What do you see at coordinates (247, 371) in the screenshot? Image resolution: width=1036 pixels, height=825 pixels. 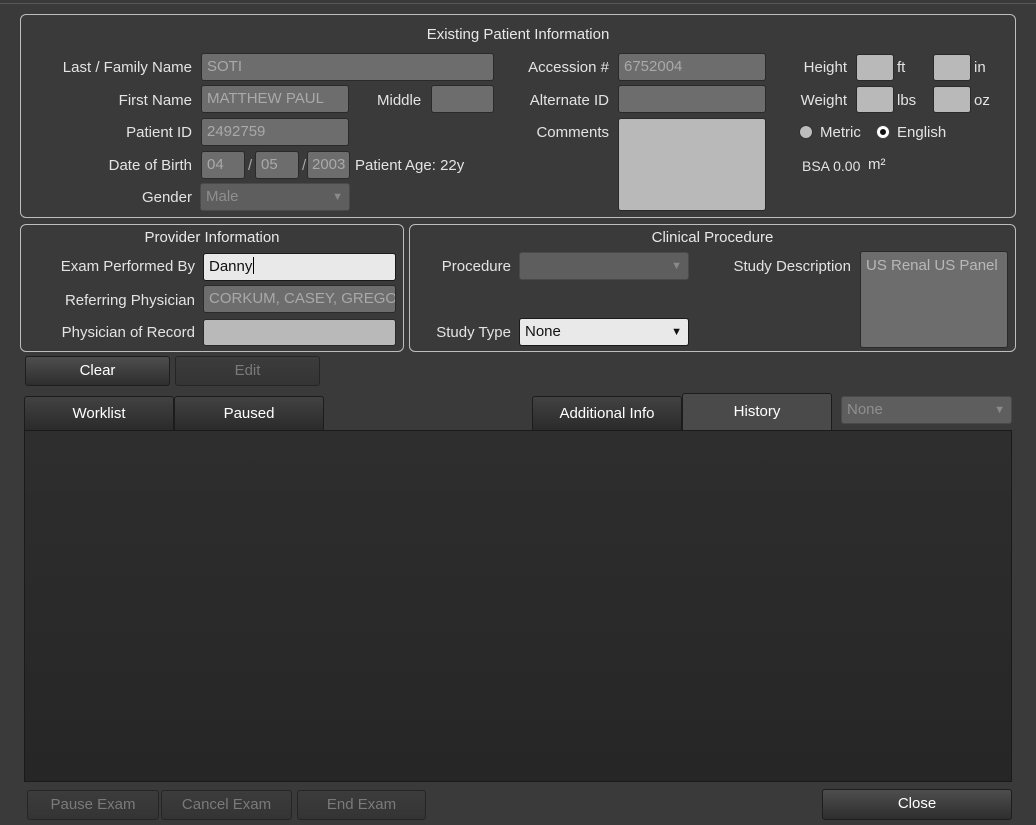 I see `edit-button: Edit` at bounding box center [247, 371].